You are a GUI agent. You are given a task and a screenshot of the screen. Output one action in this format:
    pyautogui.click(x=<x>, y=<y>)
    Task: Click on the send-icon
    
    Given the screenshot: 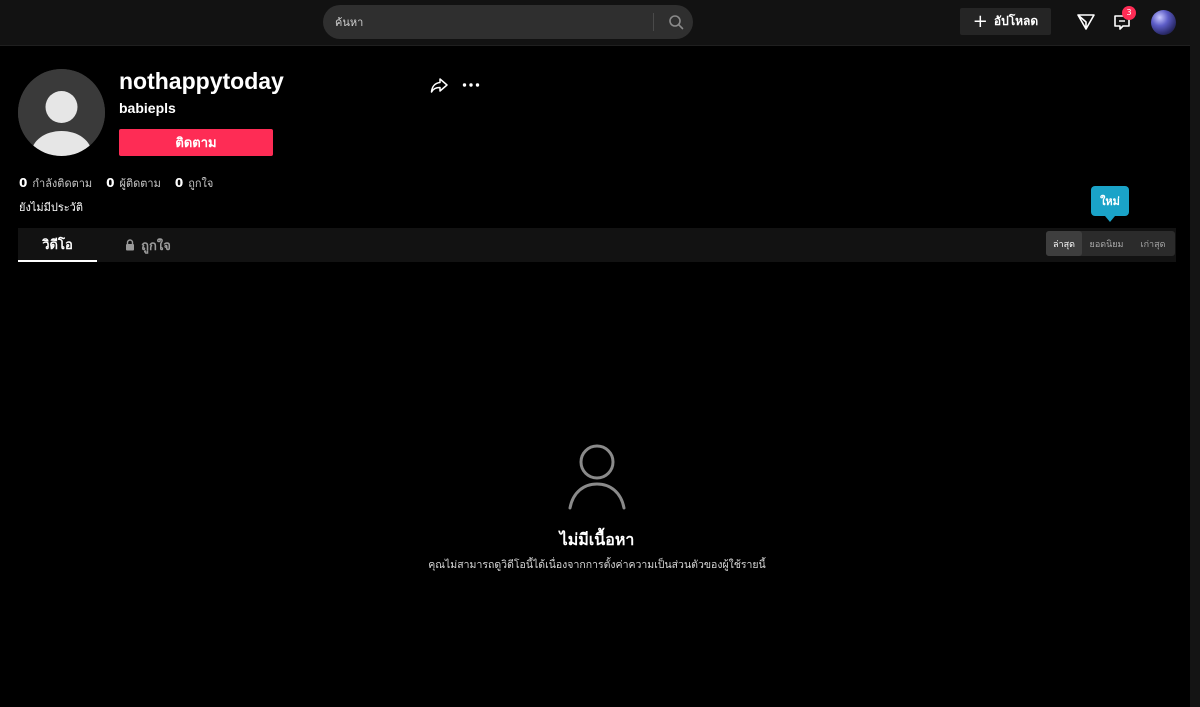 What is the action you would take?
    pyautogui.click(x=1086, y=22)
    